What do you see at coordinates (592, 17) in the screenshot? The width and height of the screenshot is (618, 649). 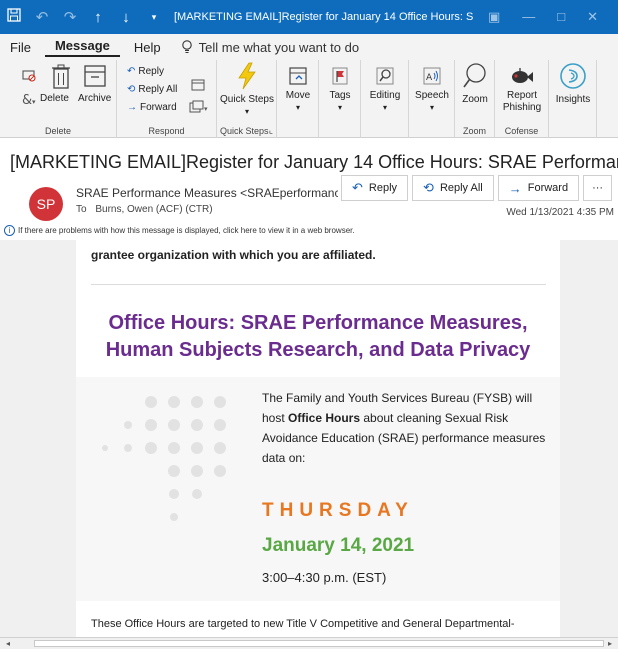 I see `close-icon: ✕` at bounding box center [592, 17].